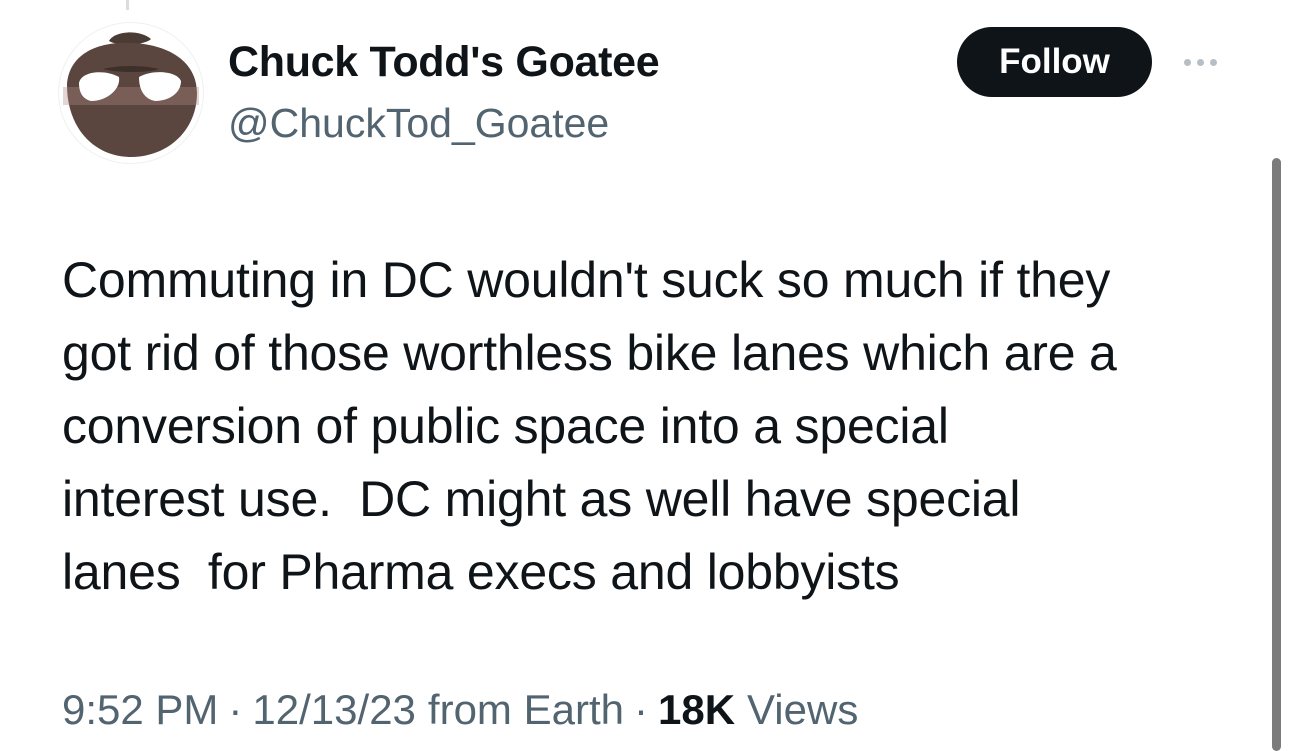  What do you see at coordinates (525, 709) in the screenshot?
I see `tweet-source: from Earth` at bounding box center [525, 709].